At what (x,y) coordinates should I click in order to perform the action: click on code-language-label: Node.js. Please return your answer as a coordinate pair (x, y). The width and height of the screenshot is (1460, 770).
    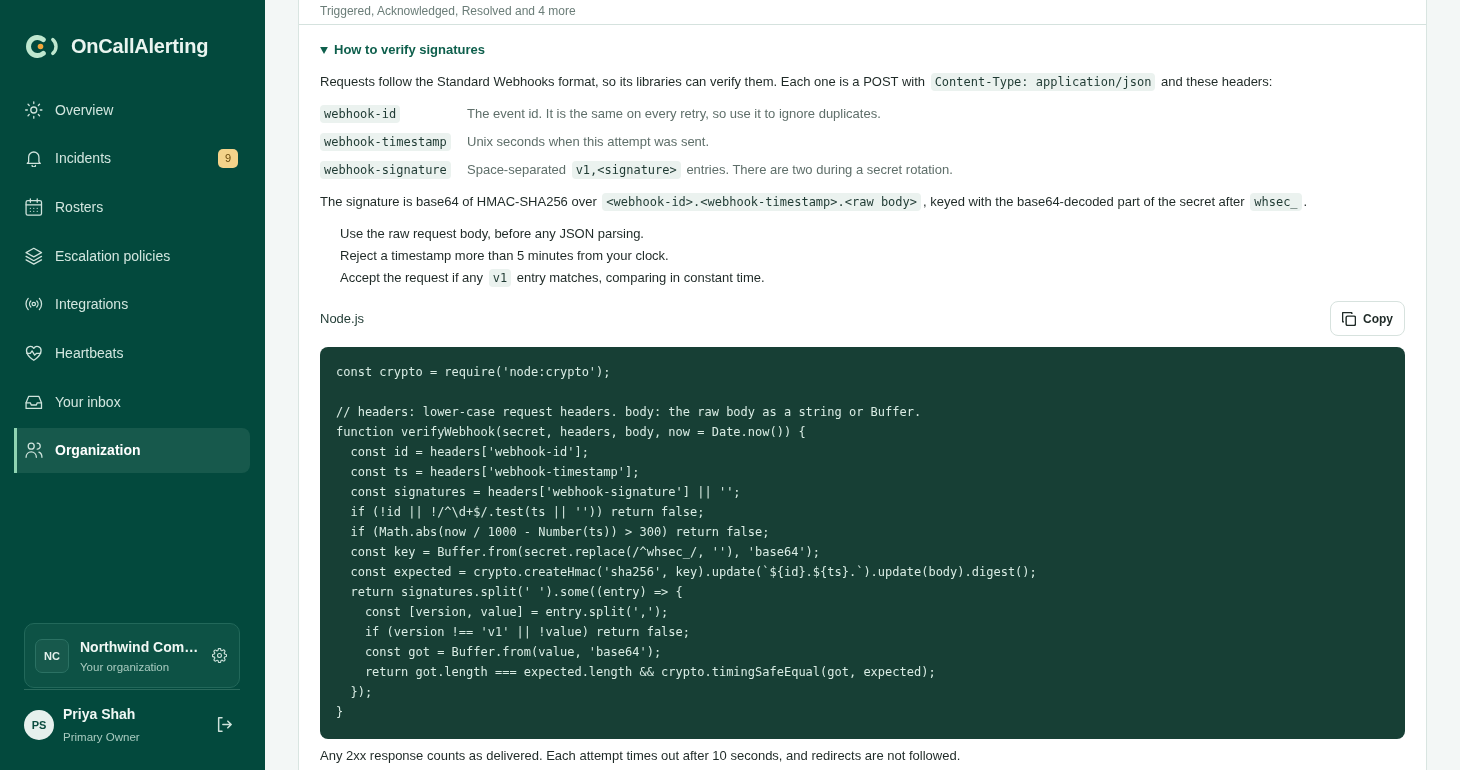
    Looking at the image, I should click on (342, 318).